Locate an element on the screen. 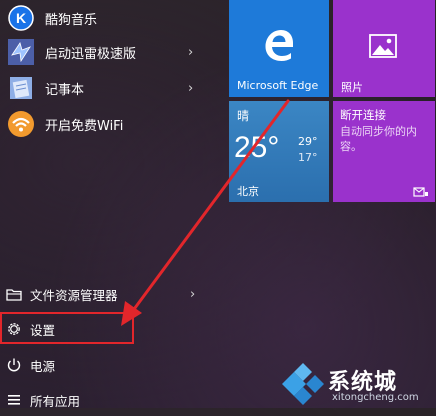 This screenshot has height=416, width=436. weather-temperature: 25° is located at coordinates (257, 147).